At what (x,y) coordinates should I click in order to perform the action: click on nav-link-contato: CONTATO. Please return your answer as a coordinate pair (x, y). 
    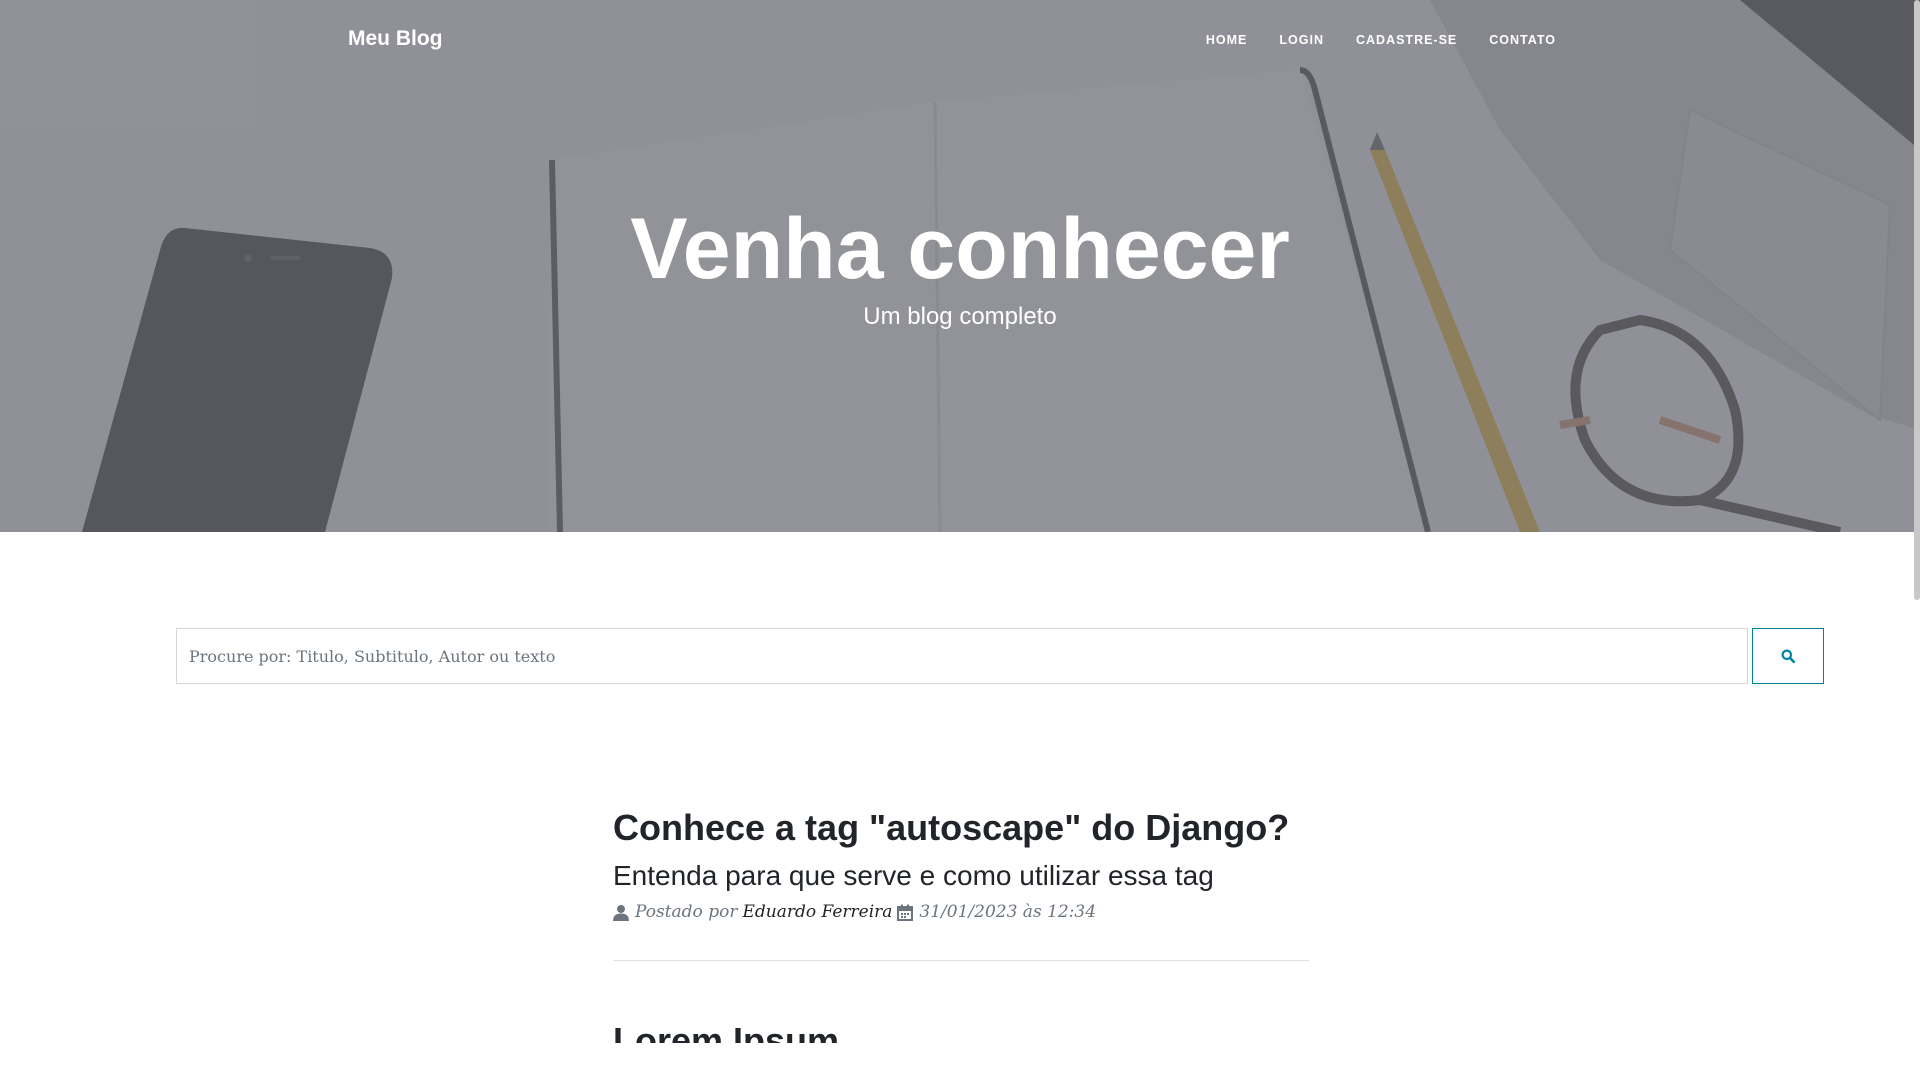
    Looking at the image, I should click on (1522, 40).